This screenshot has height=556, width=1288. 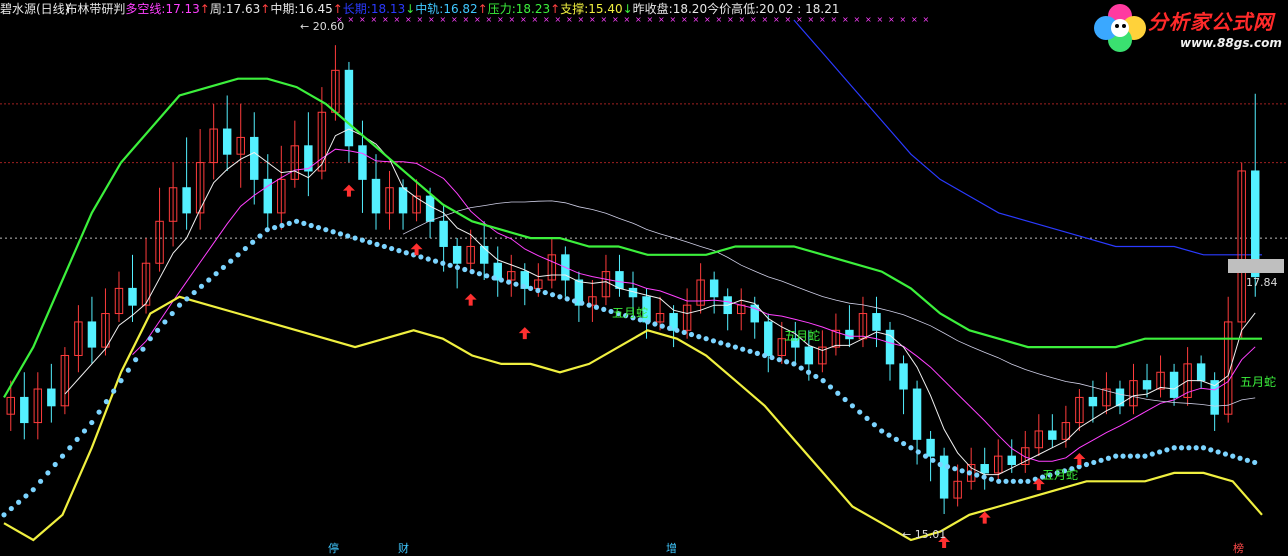 What do you see at coordinates (671, 548) in the screenshot?
I see `event-marker-increase: 增` at bounding box center [671, 548].